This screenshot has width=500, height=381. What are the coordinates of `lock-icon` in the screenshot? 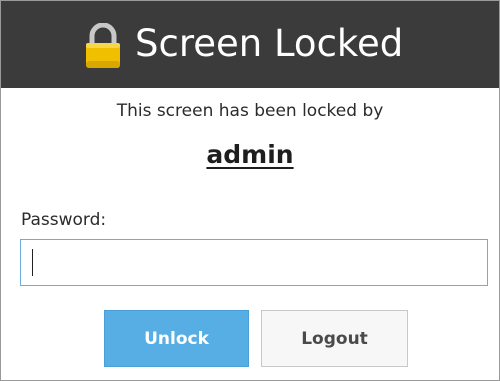 It's located at (103, 45).